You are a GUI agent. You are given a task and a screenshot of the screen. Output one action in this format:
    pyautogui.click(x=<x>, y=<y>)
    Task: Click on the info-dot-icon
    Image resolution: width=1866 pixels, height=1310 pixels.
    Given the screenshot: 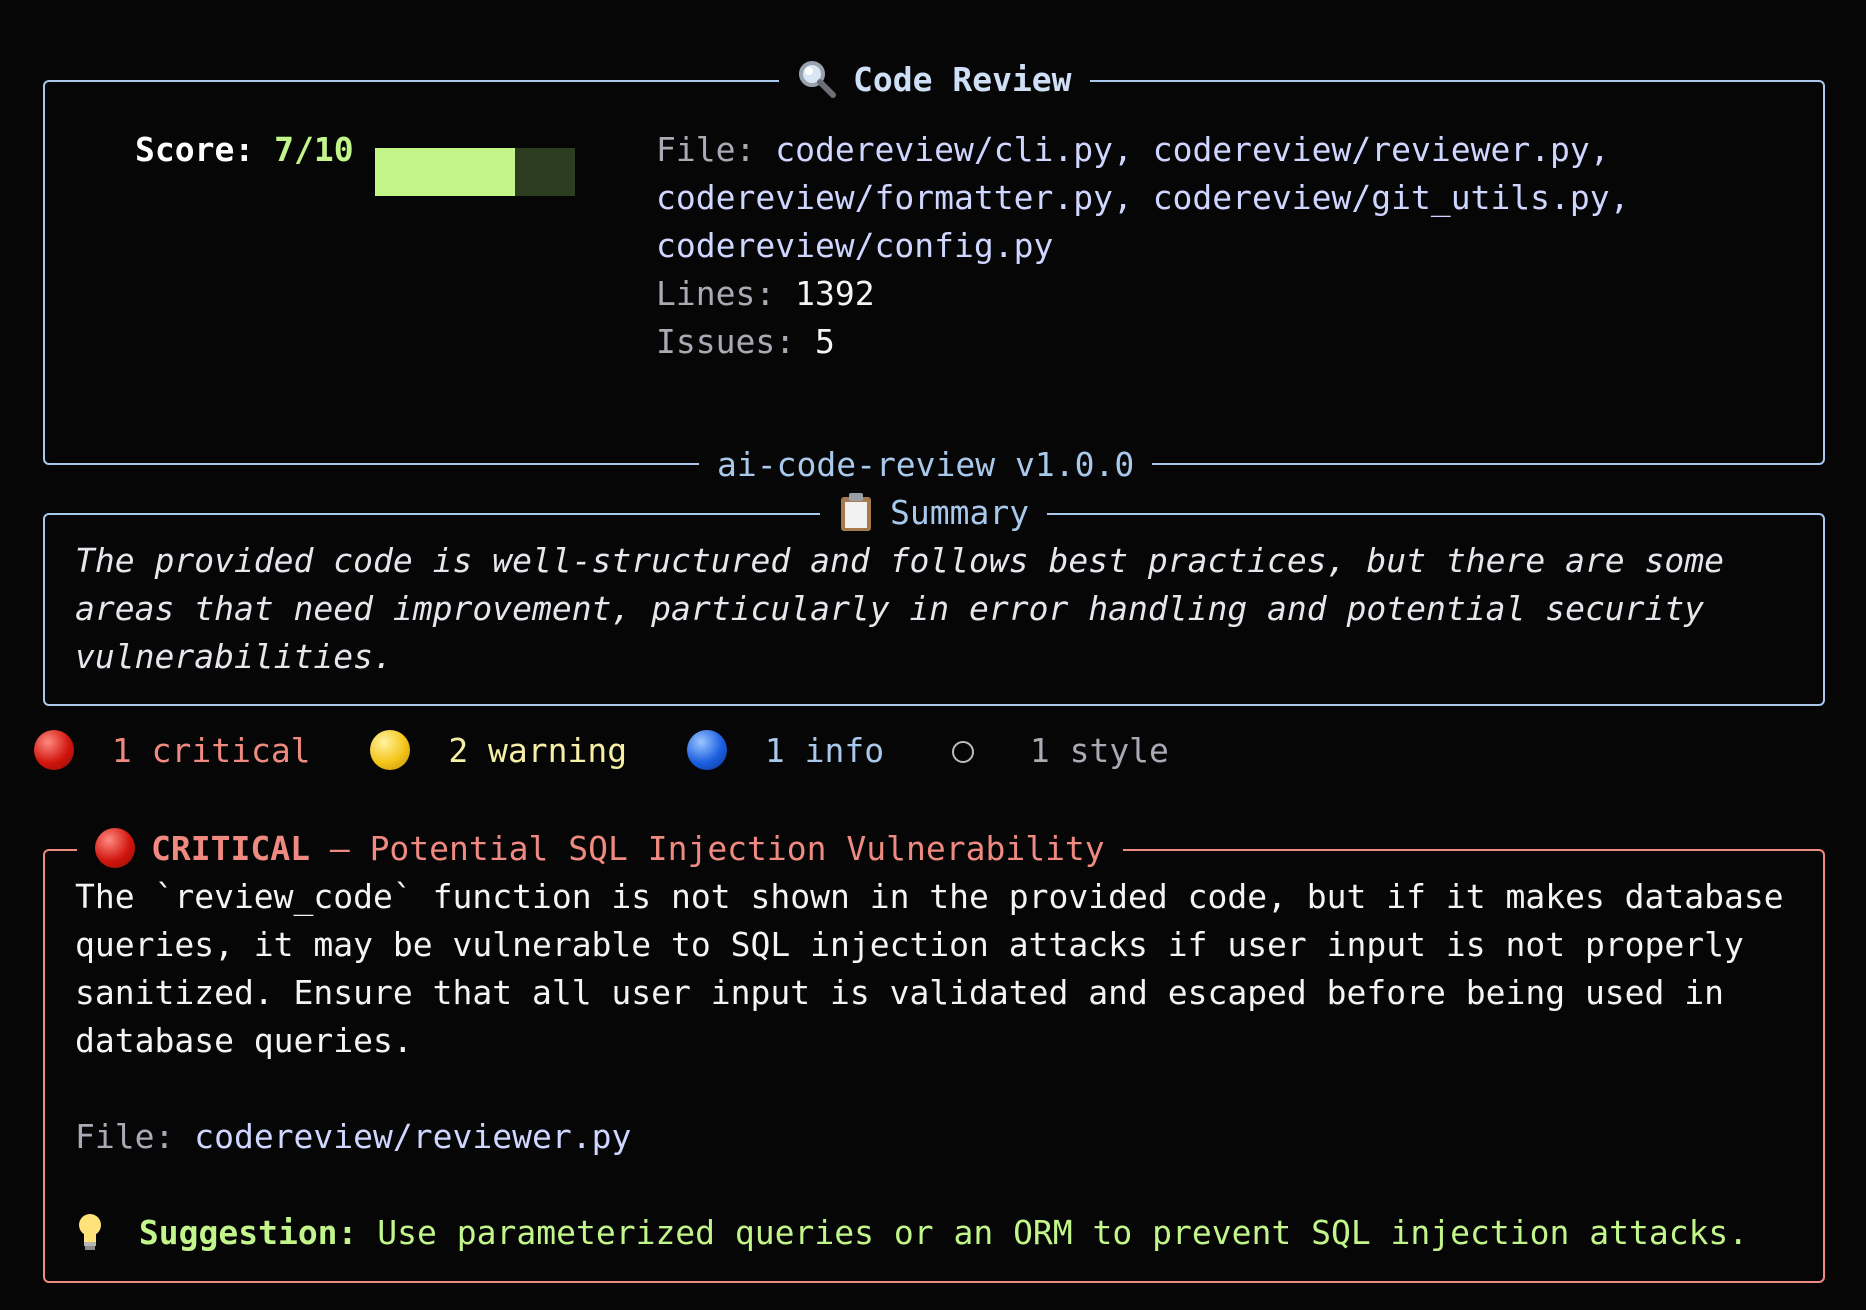 What is the action you would take?
    pyautogui.click(x=707, y=750)
    